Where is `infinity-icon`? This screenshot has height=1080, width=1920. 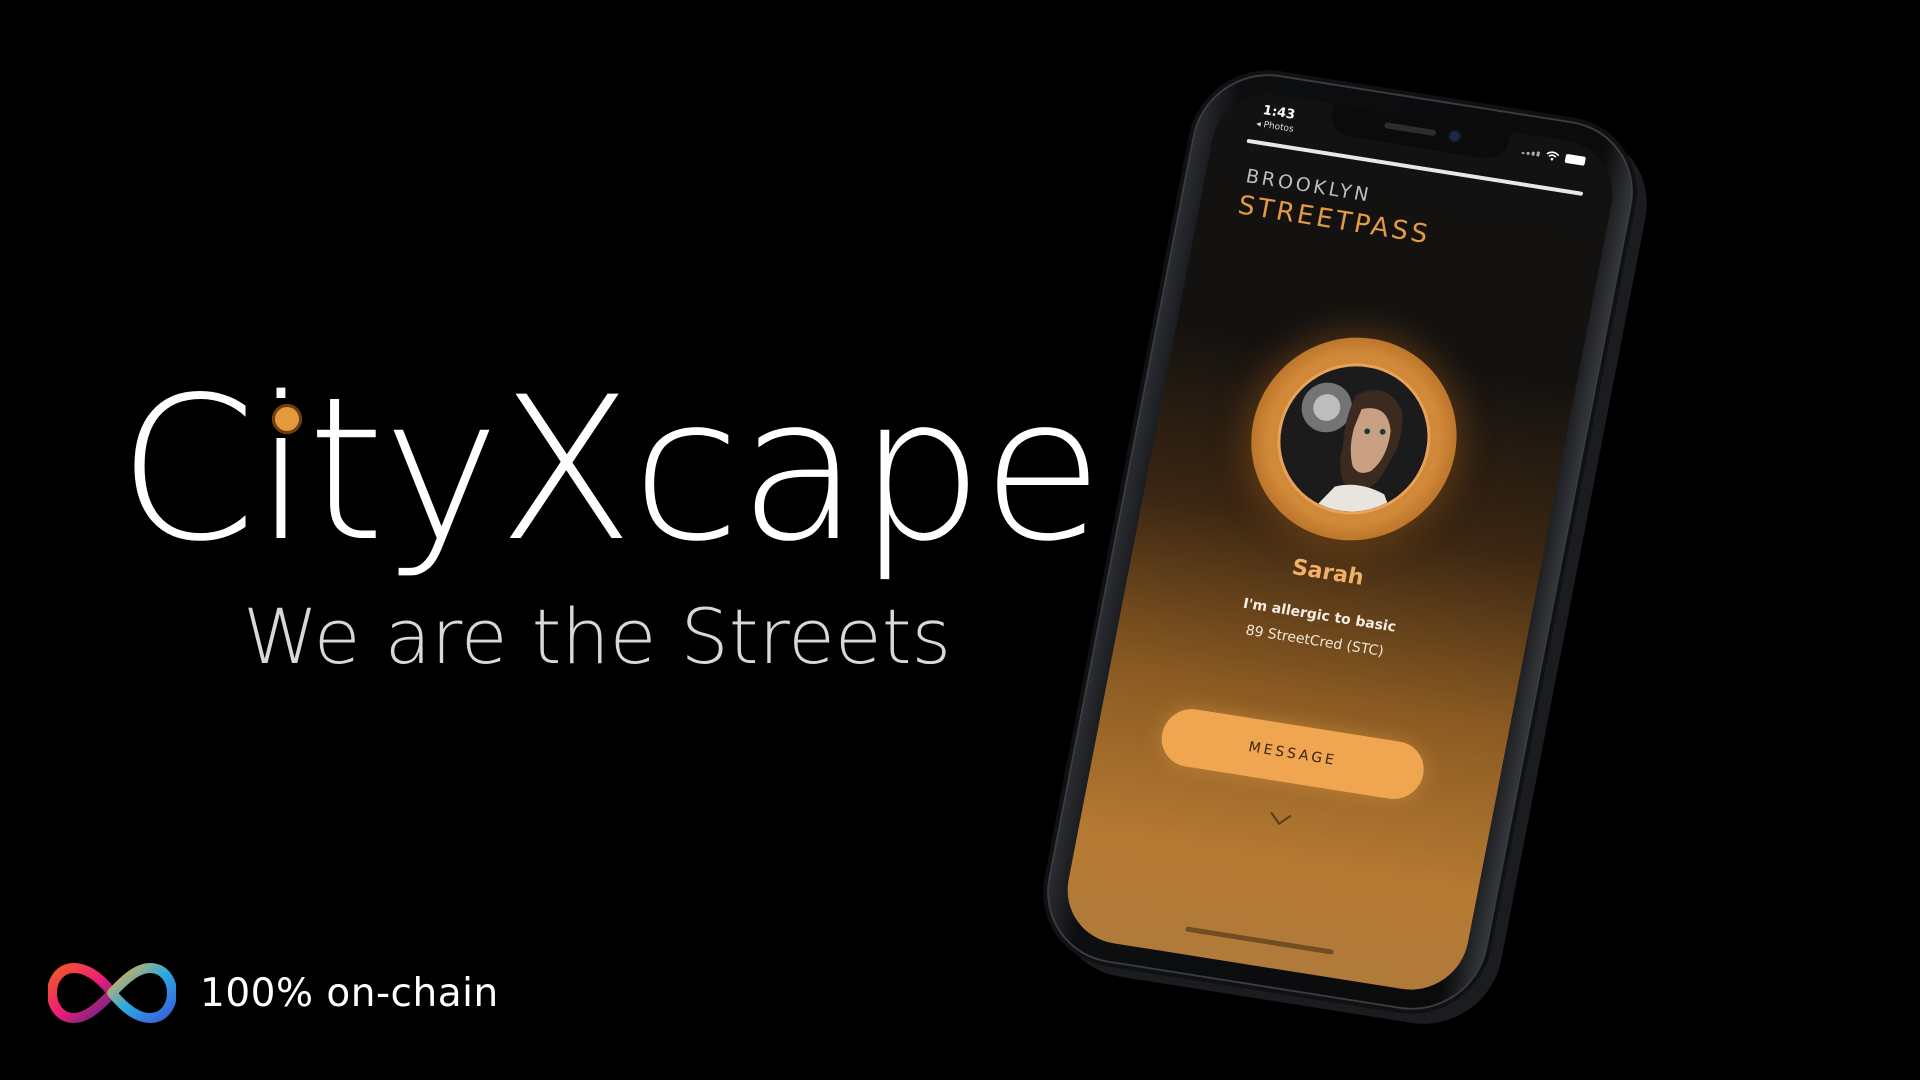 infinity-icon is located at coordinates (112, 993).